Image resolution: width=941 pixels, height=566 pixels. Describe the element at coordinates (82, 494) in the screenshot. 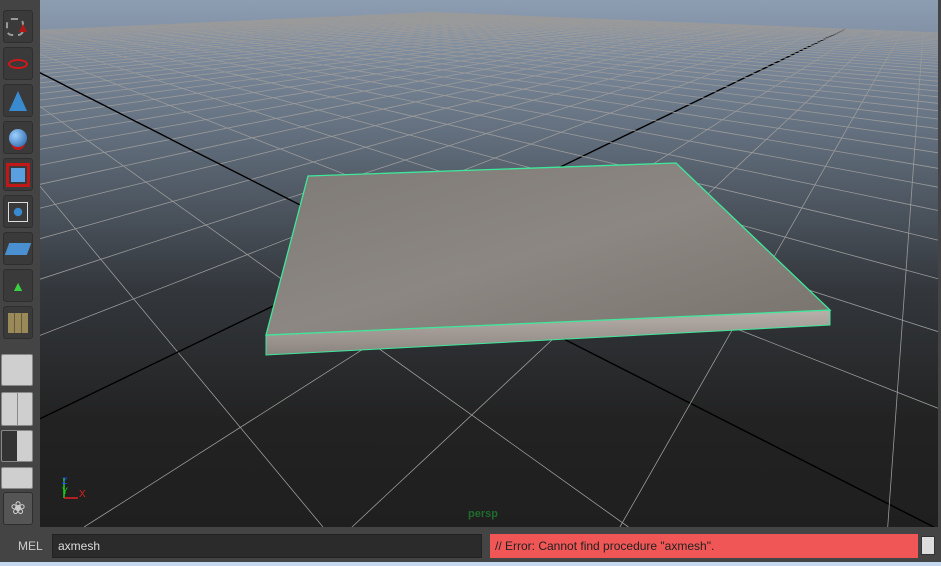

I see `axis-x-label: X` at that location.